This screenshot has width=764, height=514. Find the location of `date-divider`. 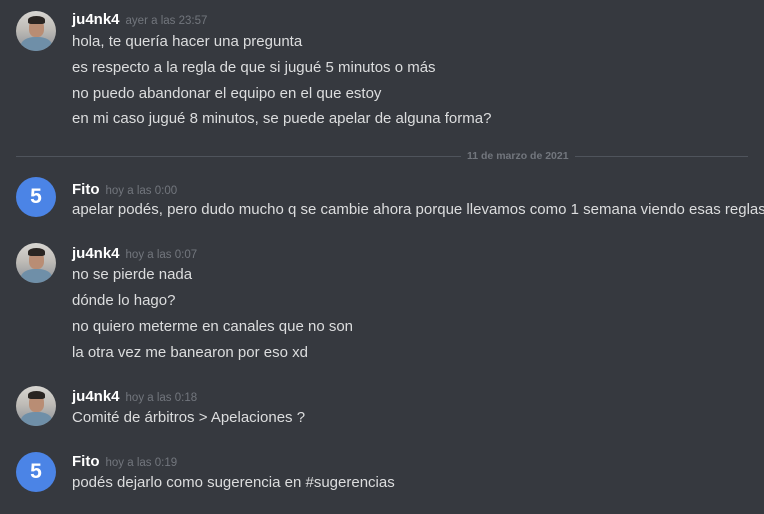

date-divider is located at coordinates (382, 156).